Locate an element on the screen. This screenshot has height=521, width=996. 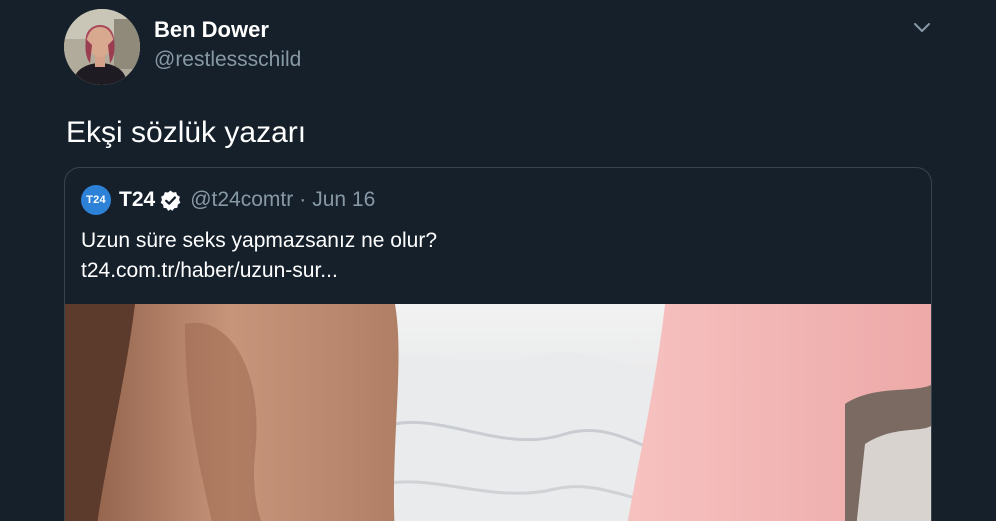
t24-logo-avatar: T24 is located at coordinates (96, 200).